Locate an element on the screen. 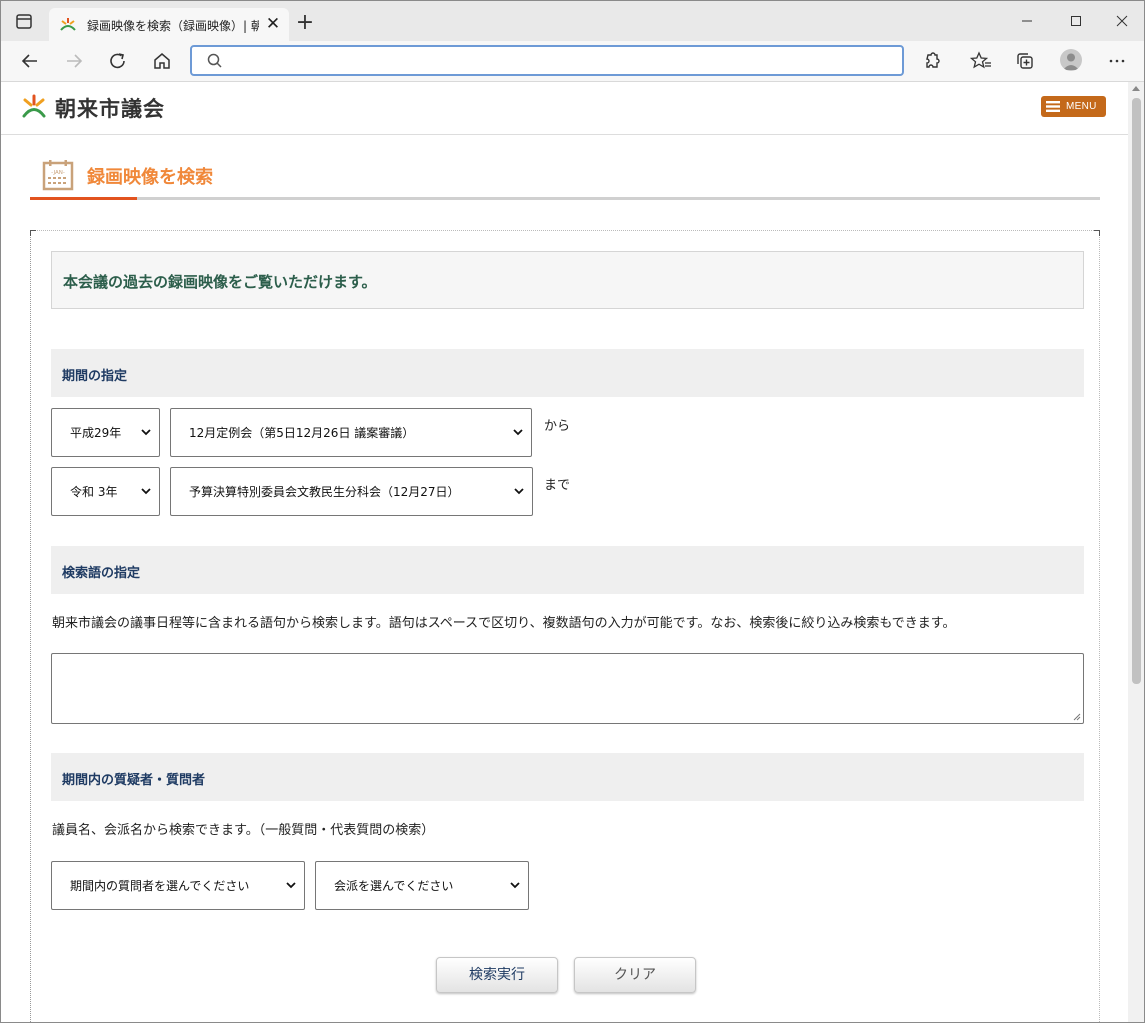  scroll-thumb is located at coordinates (1136, 391).